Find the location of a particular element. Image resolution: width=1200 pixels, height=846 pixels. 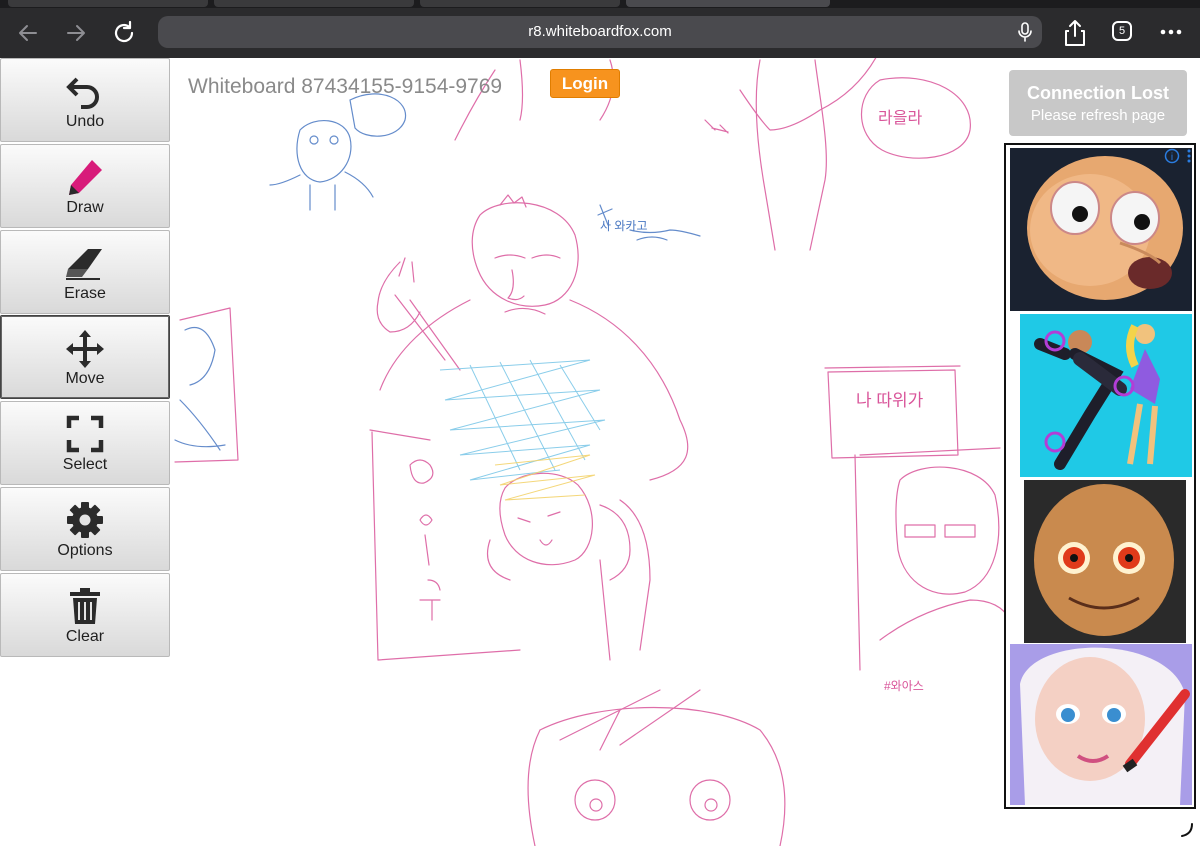

url-text: r8.whiteboardfox.com is located at coordinates (600, 31).